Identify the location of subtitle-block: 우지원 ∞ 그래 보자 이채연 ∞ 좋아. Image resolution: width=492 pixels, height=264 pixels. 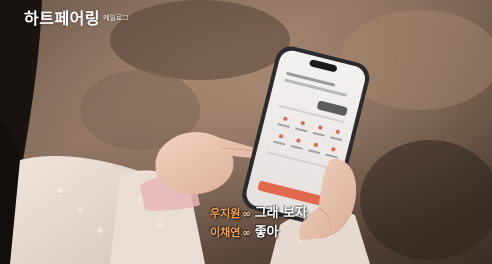
(258, 224).